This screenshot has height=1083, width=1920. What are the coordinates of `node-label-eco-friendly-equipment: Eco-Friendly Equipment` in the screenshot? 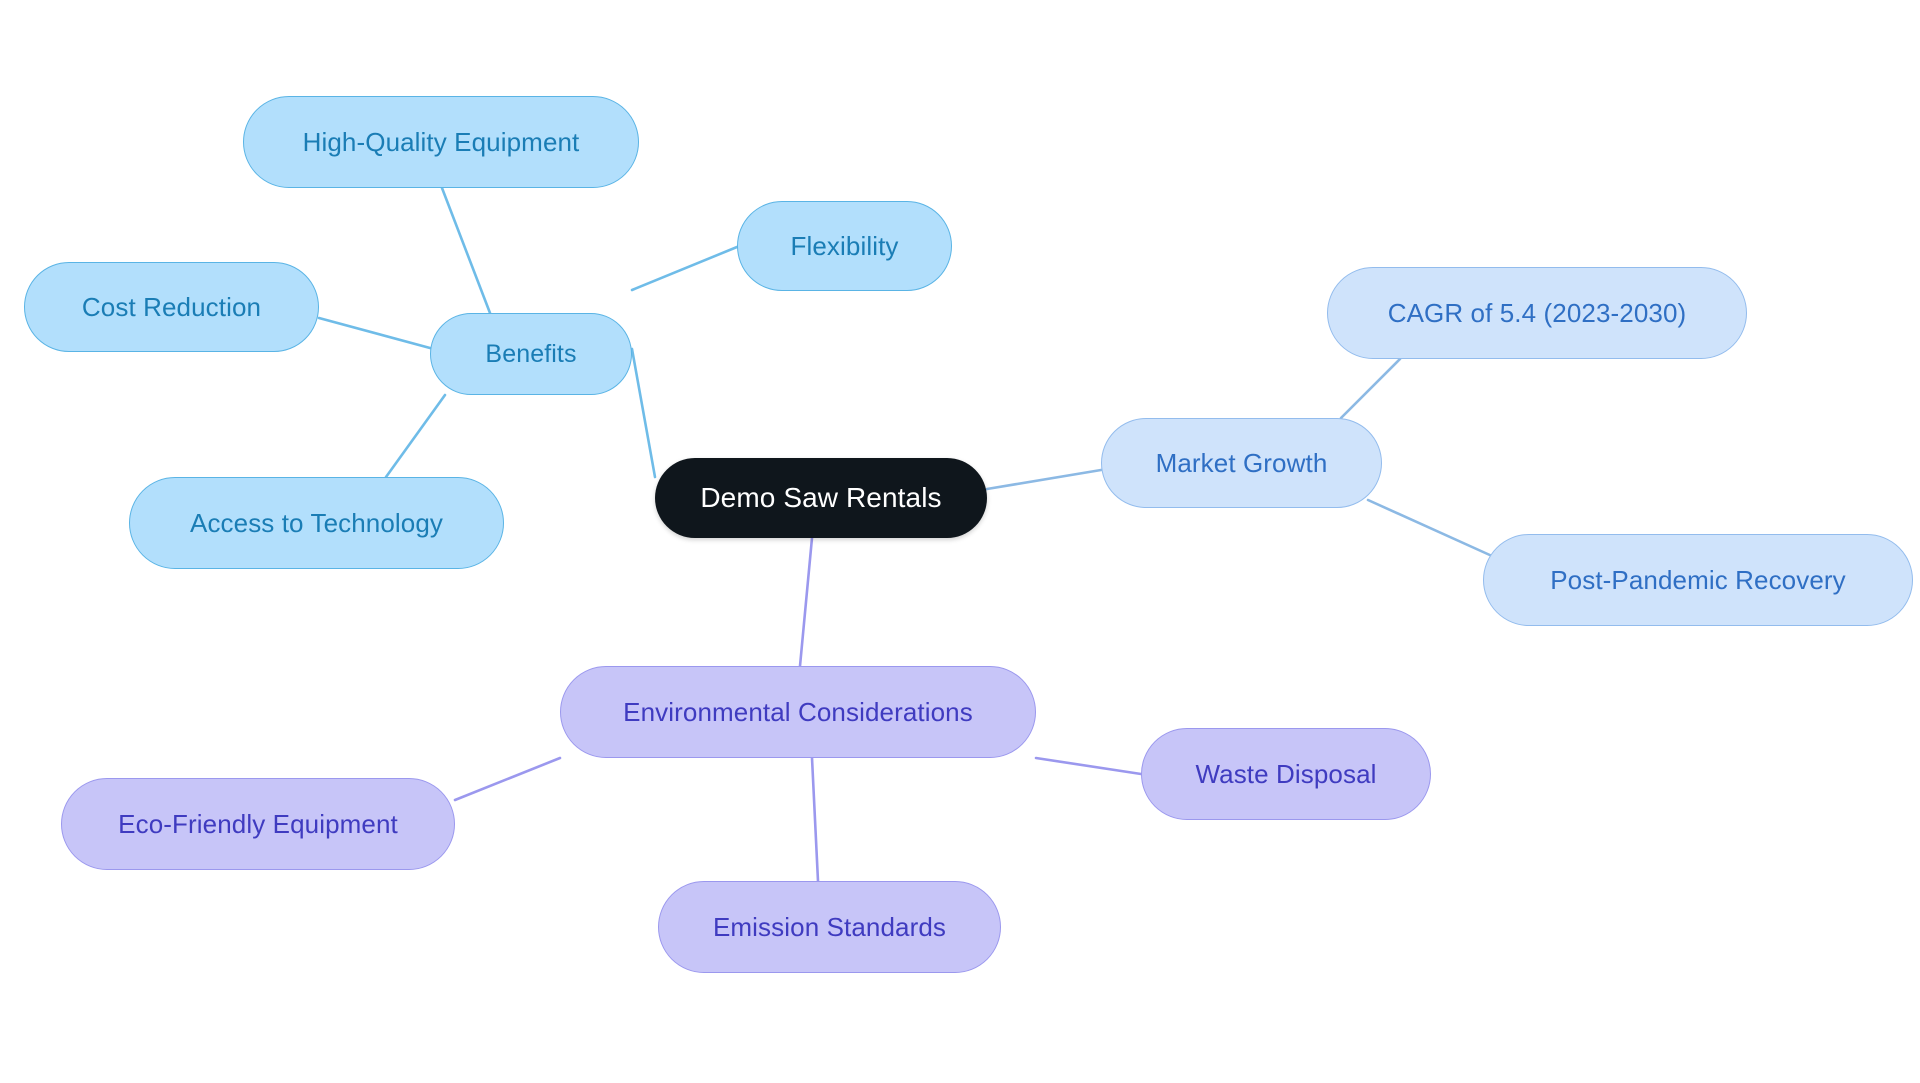 It's located at (258, 824).